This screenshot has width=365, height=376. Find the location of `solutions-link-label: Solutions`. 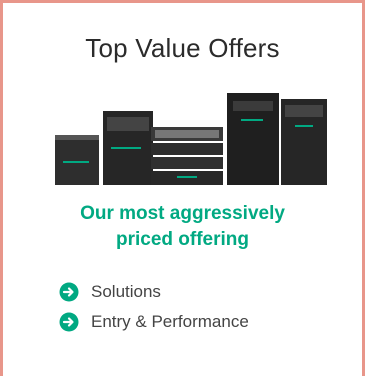

solutions-link-label: Solutions is located at coordinates (126, 291).